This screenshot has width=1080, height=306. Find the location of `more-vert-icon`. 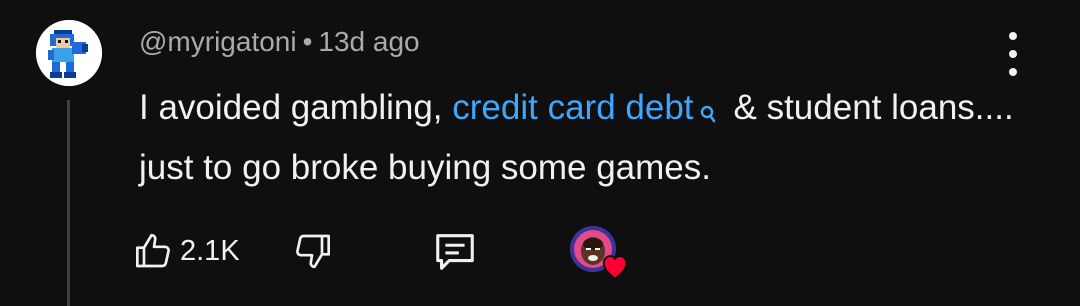

more-vert-icon is located at coordinates (1013, 36).